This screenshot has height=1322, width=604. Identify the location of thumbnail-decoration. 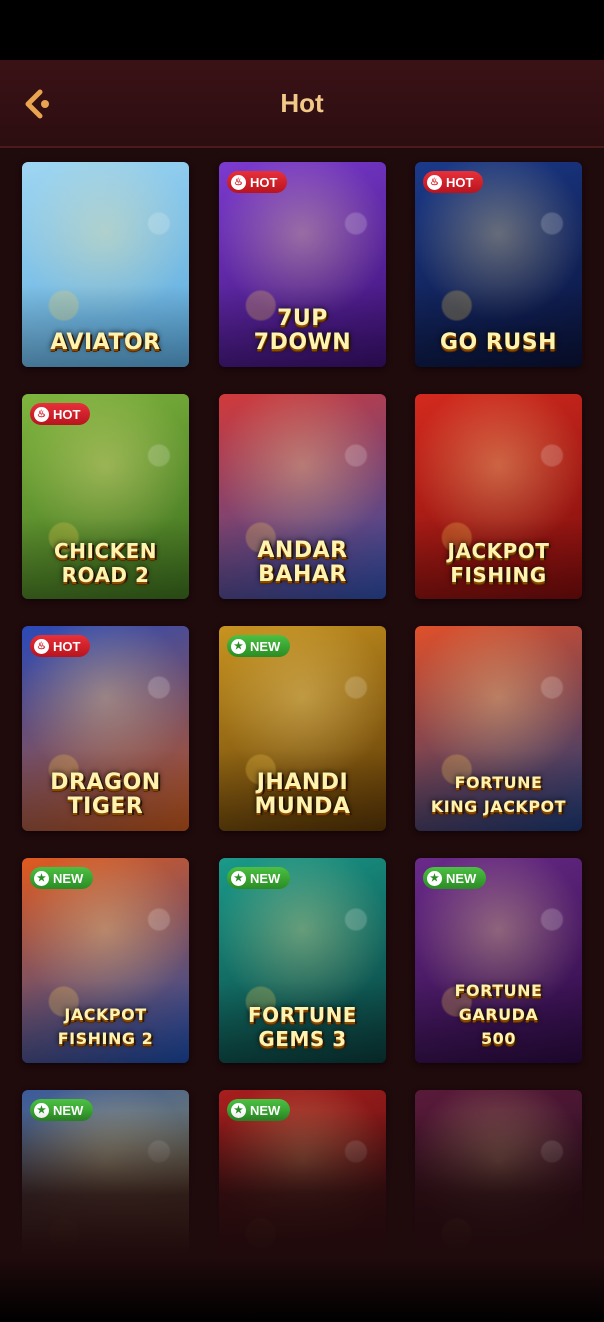
(498, 1192).